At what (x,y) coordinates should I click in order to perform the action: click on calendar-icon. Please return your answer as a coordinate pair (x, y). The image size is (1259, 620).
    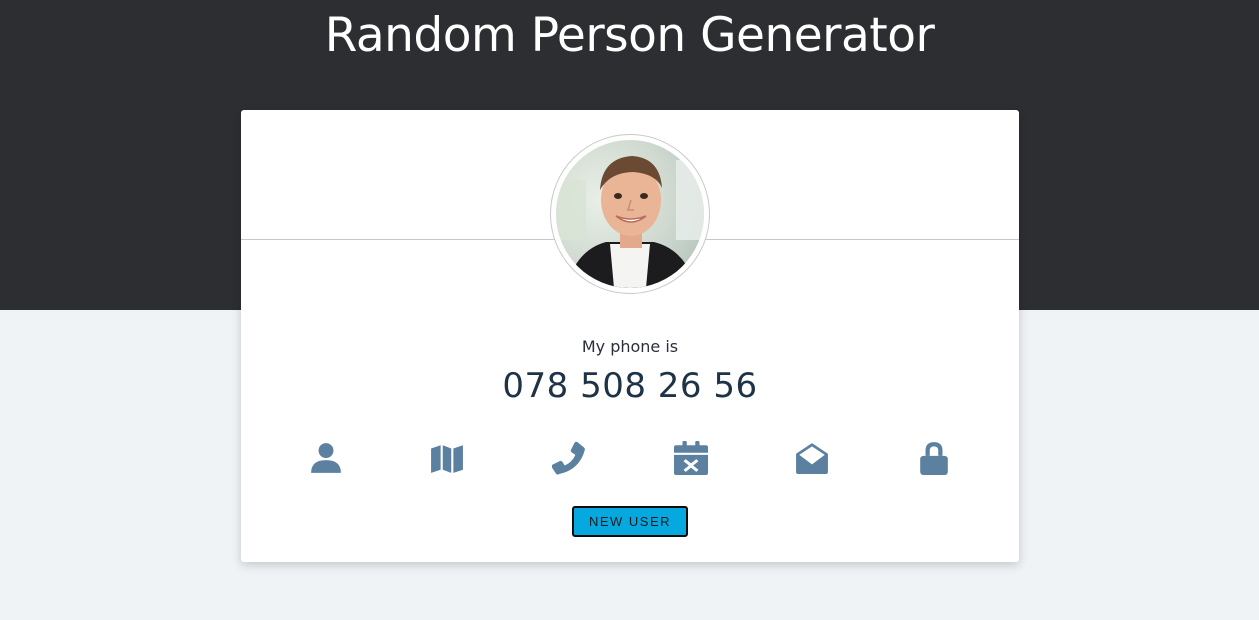
    Looking at the image, I should click on (691, 458).